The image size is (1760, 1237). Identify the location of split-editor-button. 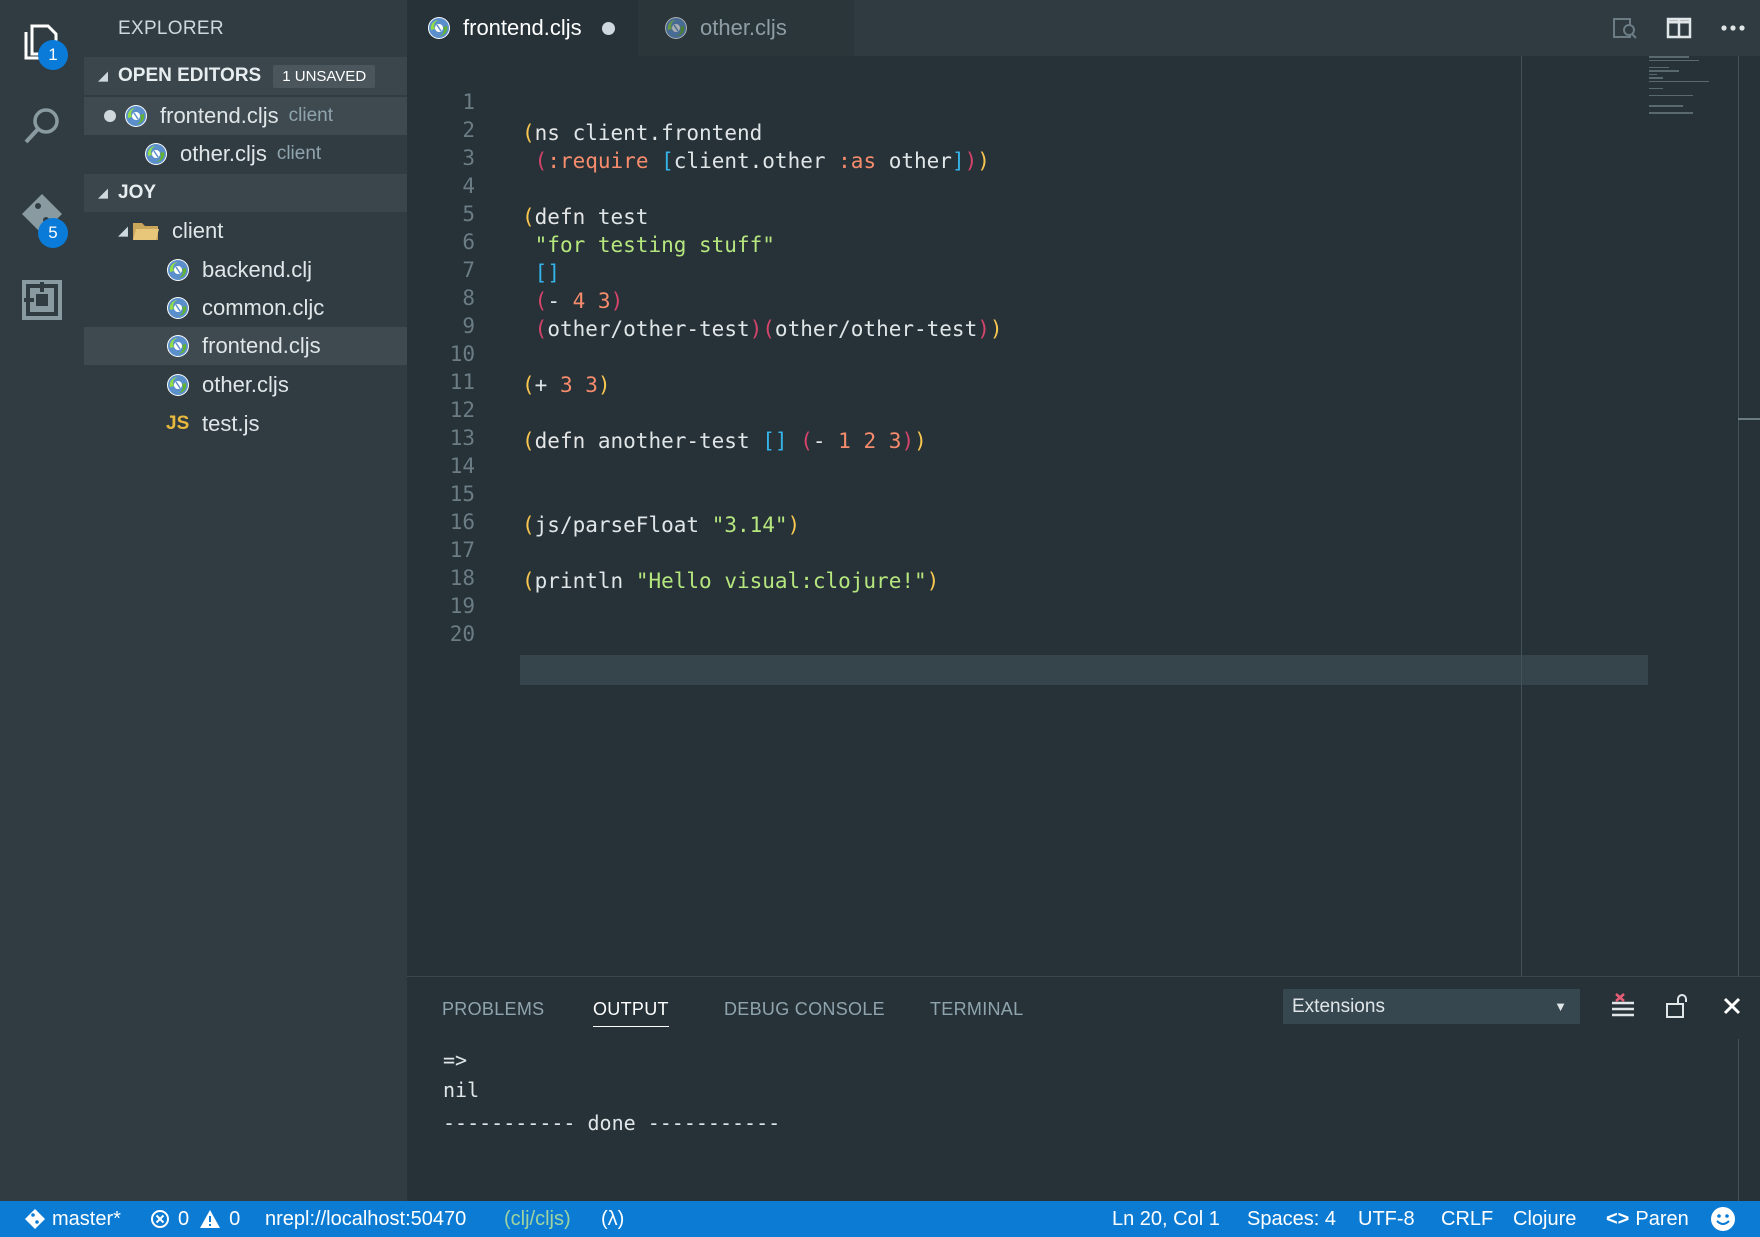
(1679, 28).